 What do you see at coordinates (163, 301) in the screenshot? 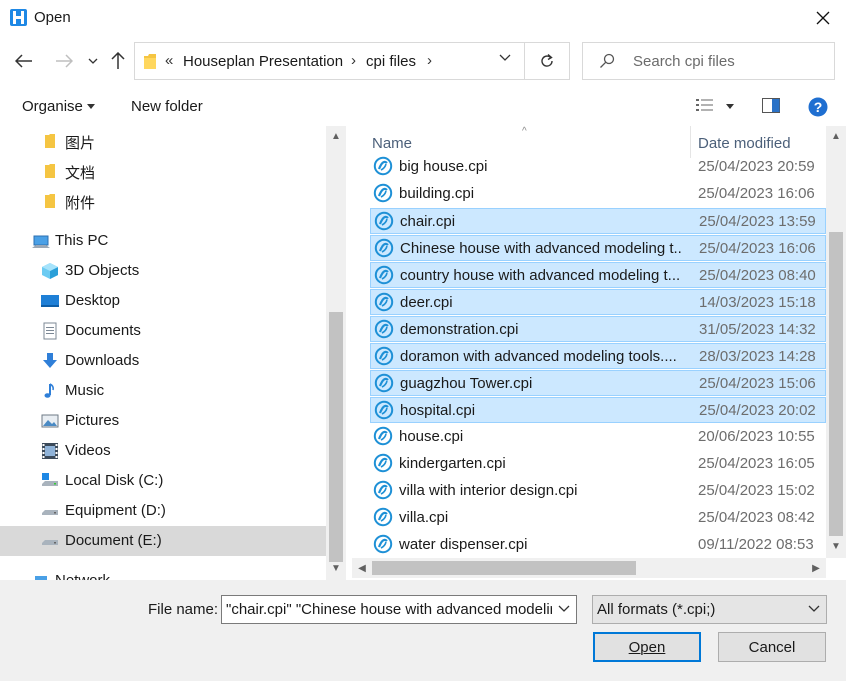
I see `nav-item-desktop: Desktop` at bounding box center [163, 301].